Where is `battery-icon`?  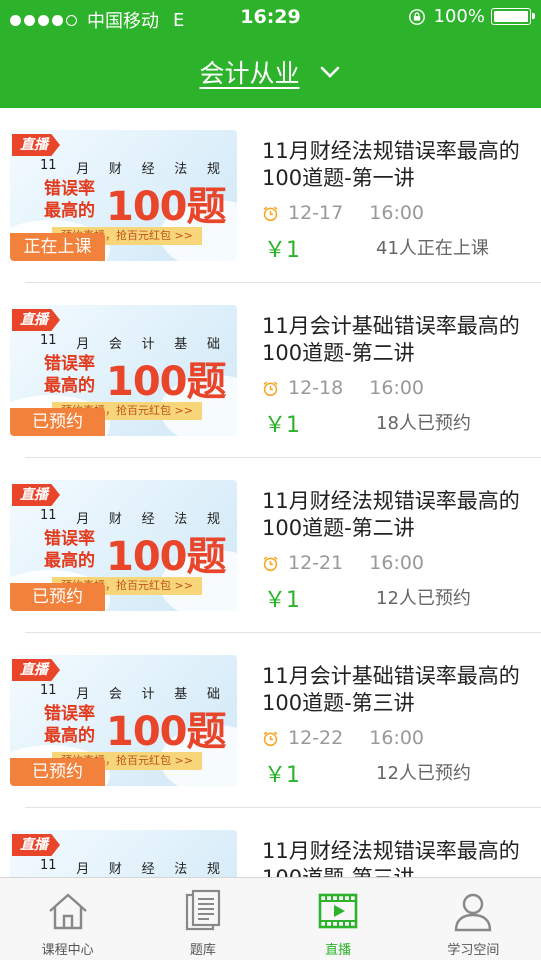 battery-icon is located at coordinates (513, 16).